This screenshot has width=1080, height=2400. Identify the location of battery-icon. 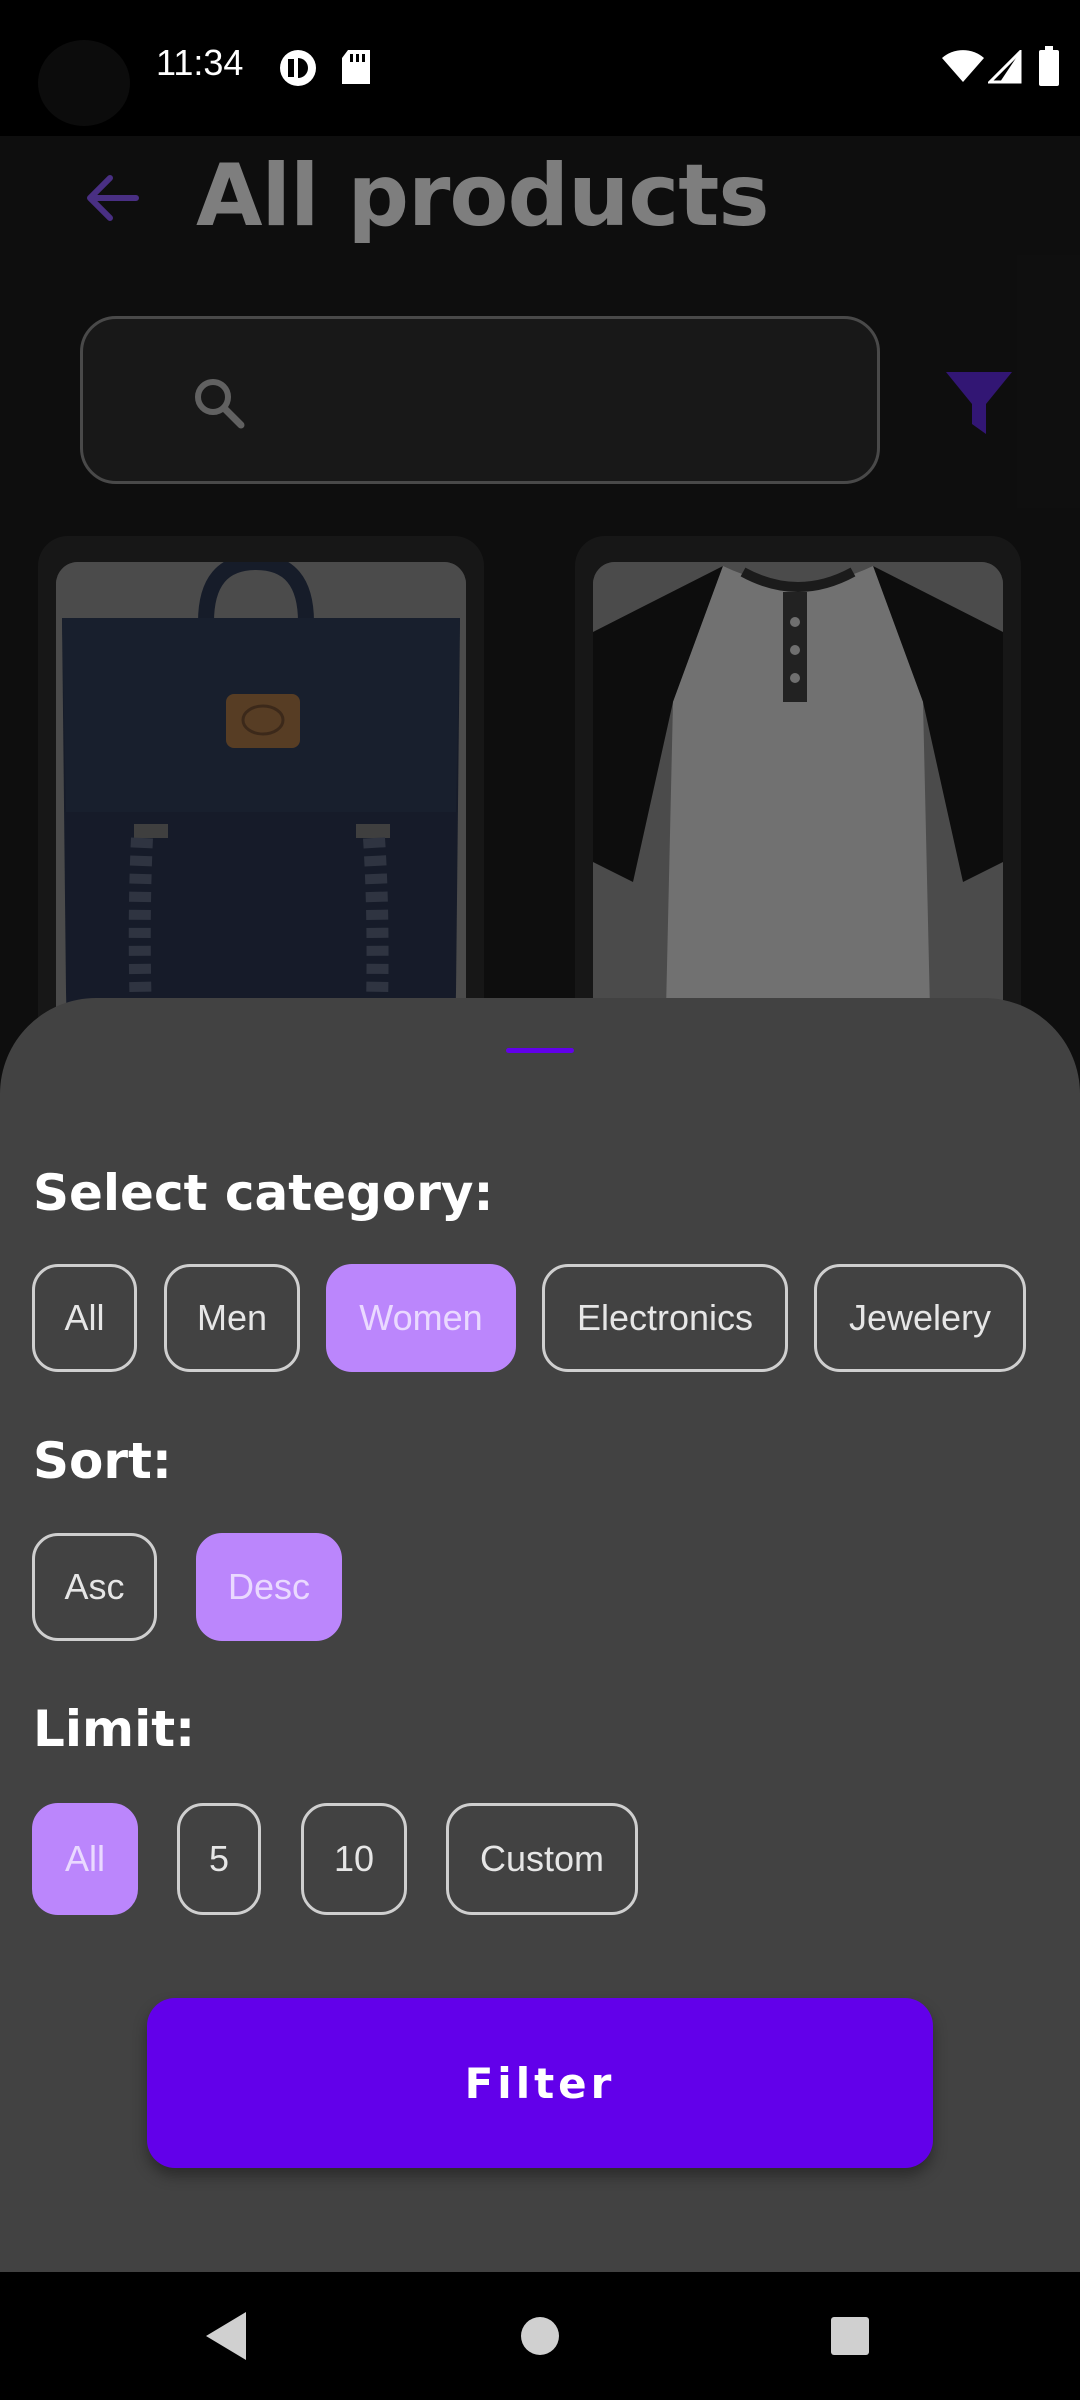
(1049, 66).